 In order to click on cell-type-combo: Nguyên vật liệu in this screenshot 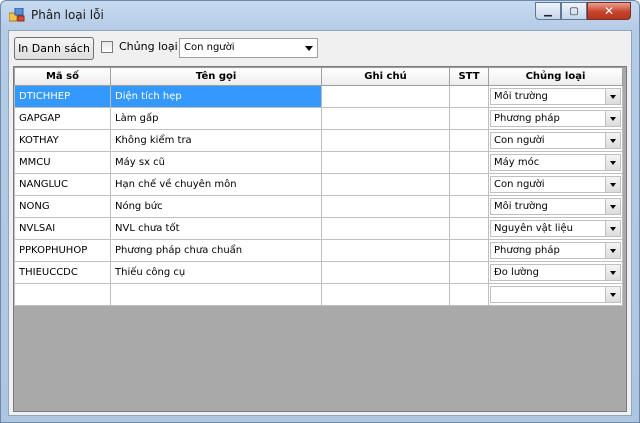, I will do `click(555, 228)`.